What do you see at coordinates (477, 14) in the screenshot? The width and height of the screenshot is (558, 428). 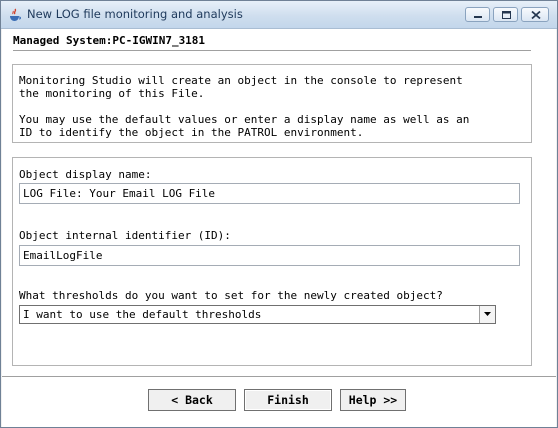 I see `minimize-button` at bounding box center [477, 14].